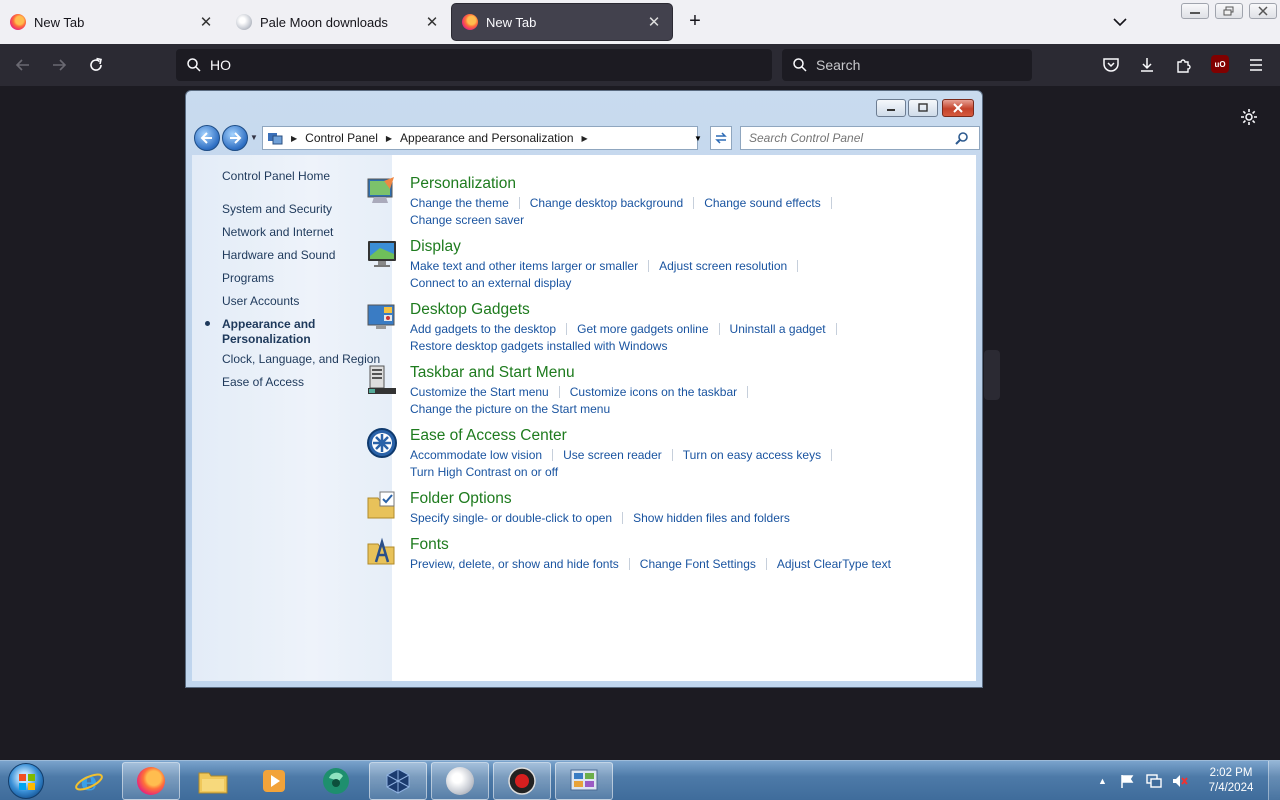 This screenshot has height=800, width=1280. Describe the element at coordinates (207, 138) in the screenshot. I see `cp-back-button` at that location.